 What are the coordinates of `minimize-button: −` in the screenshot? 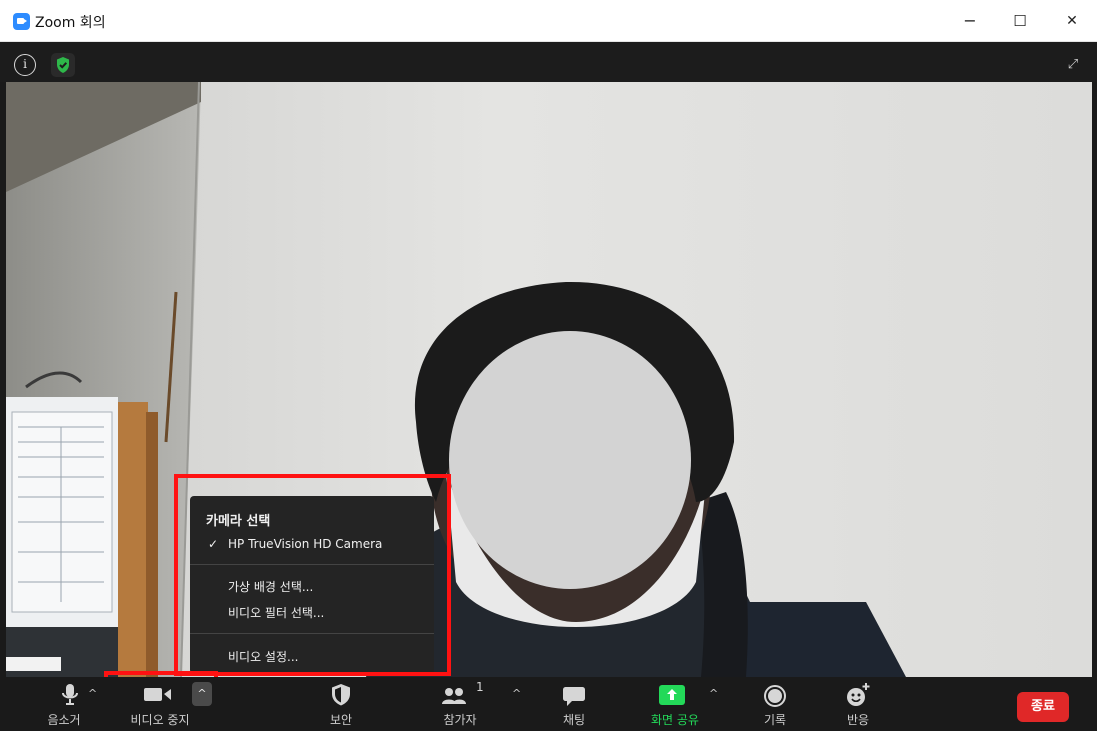 It's located at (970, 21).